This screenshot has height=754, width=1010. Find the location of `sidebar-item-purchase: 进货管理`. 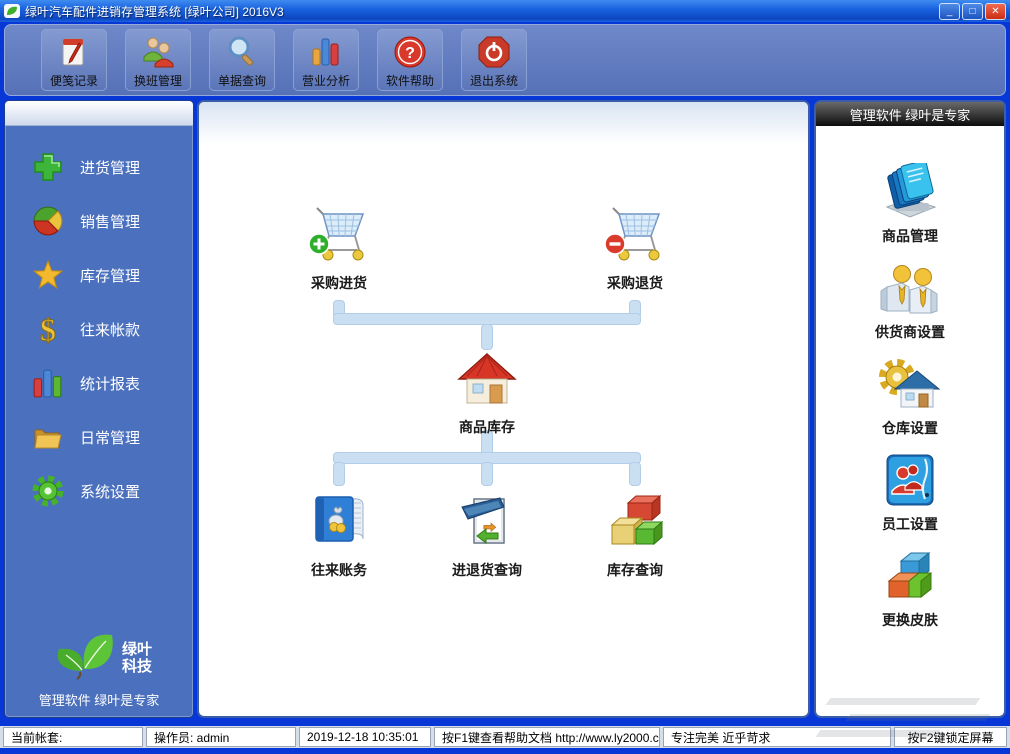

sidebar-item-purchase: 进货管理 is located at coordinates (99, 167).